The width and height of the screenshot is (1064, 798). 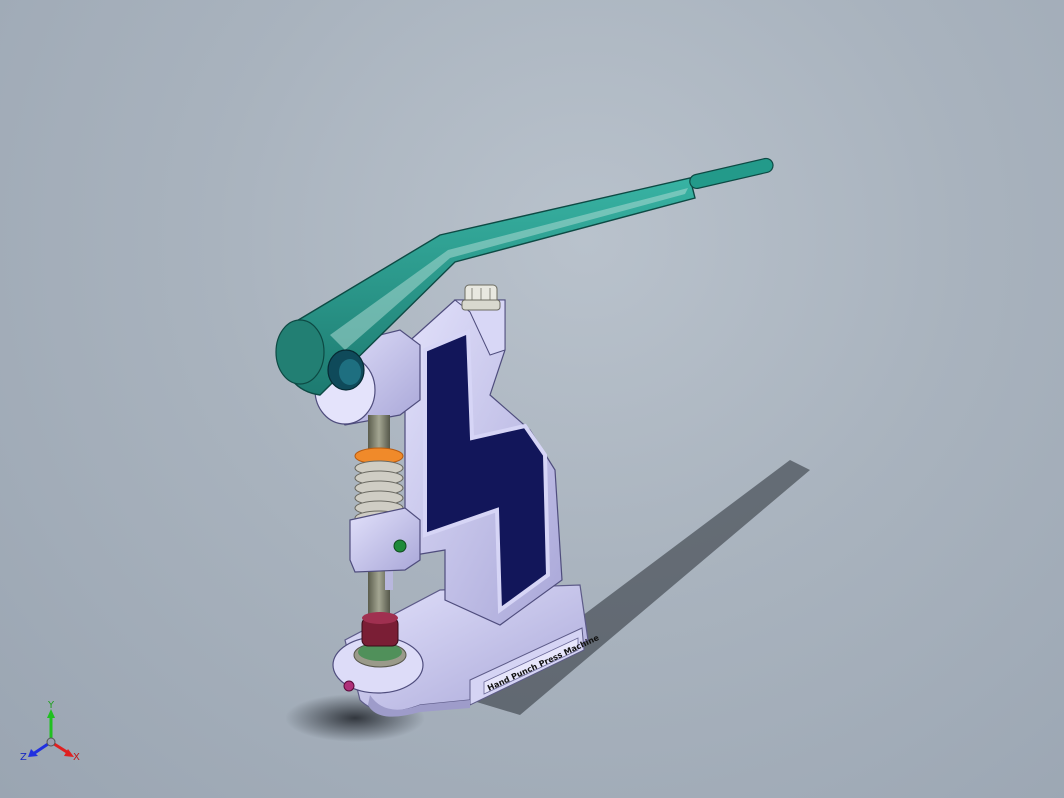 What do you see at coordinates (51, 742) in the screenshot?
I see `triad-origin` at bounding box center [51, 742].